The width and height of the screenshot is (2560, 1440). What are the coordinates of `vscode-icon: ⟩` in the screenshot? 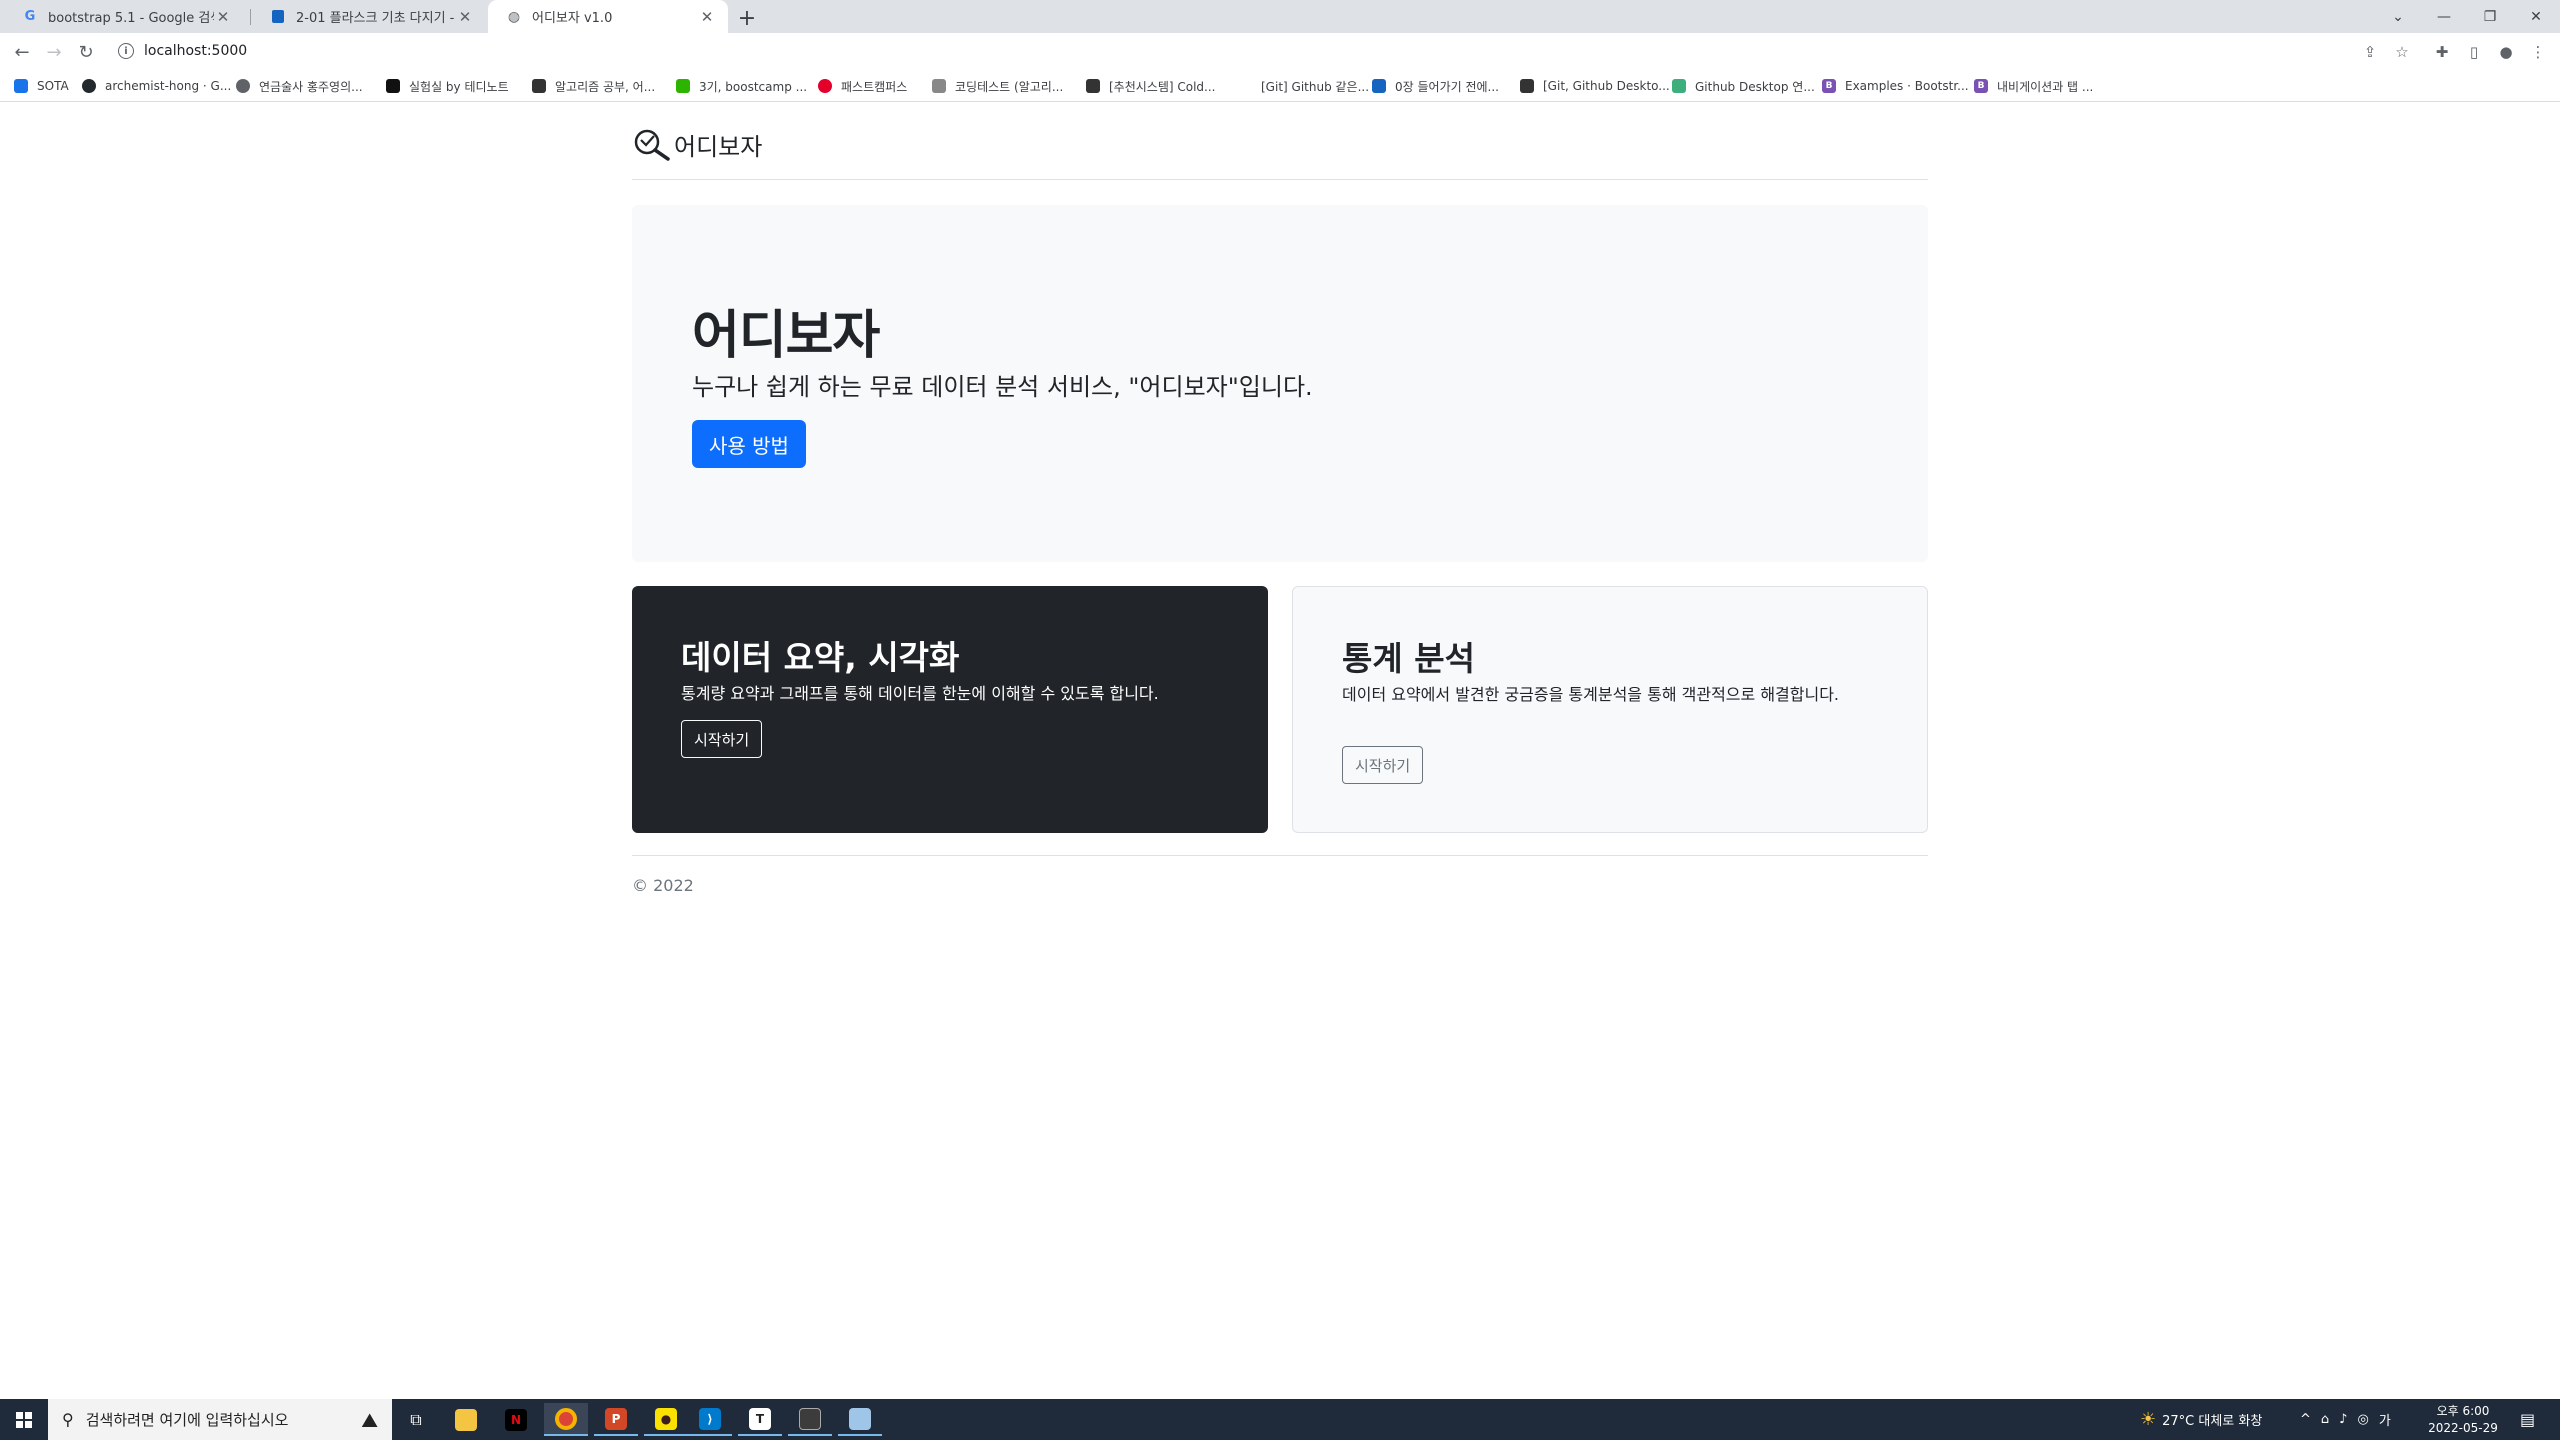 It's located at (710, 1419).